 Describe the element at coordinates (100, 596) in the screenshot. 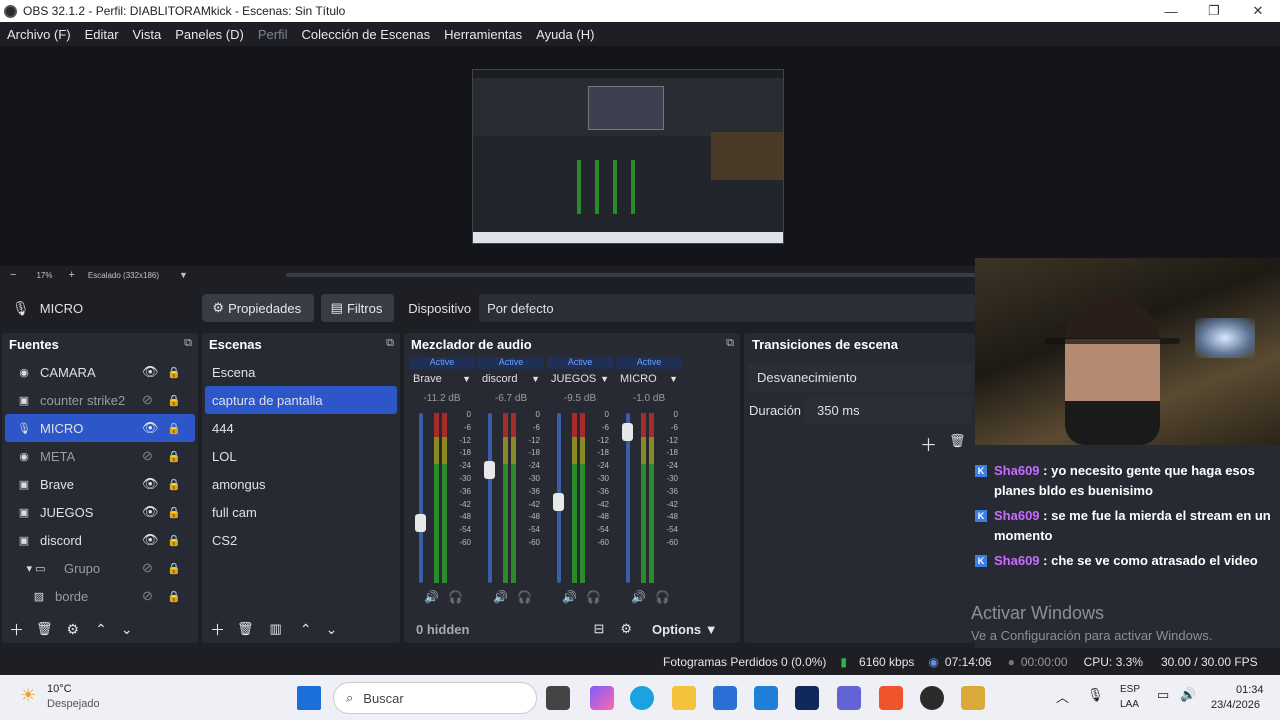

I see `source-item: ▨ borde ⊘ 🔒` at that location.